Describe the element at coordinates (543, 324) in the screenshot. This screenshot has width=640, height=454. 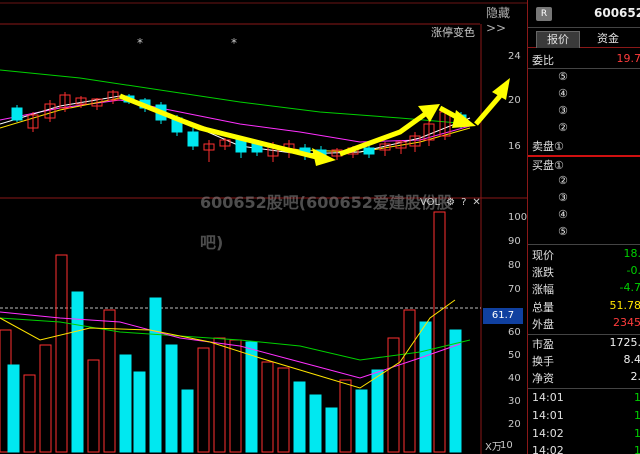
I see `quote-label: 外盘` at that location.